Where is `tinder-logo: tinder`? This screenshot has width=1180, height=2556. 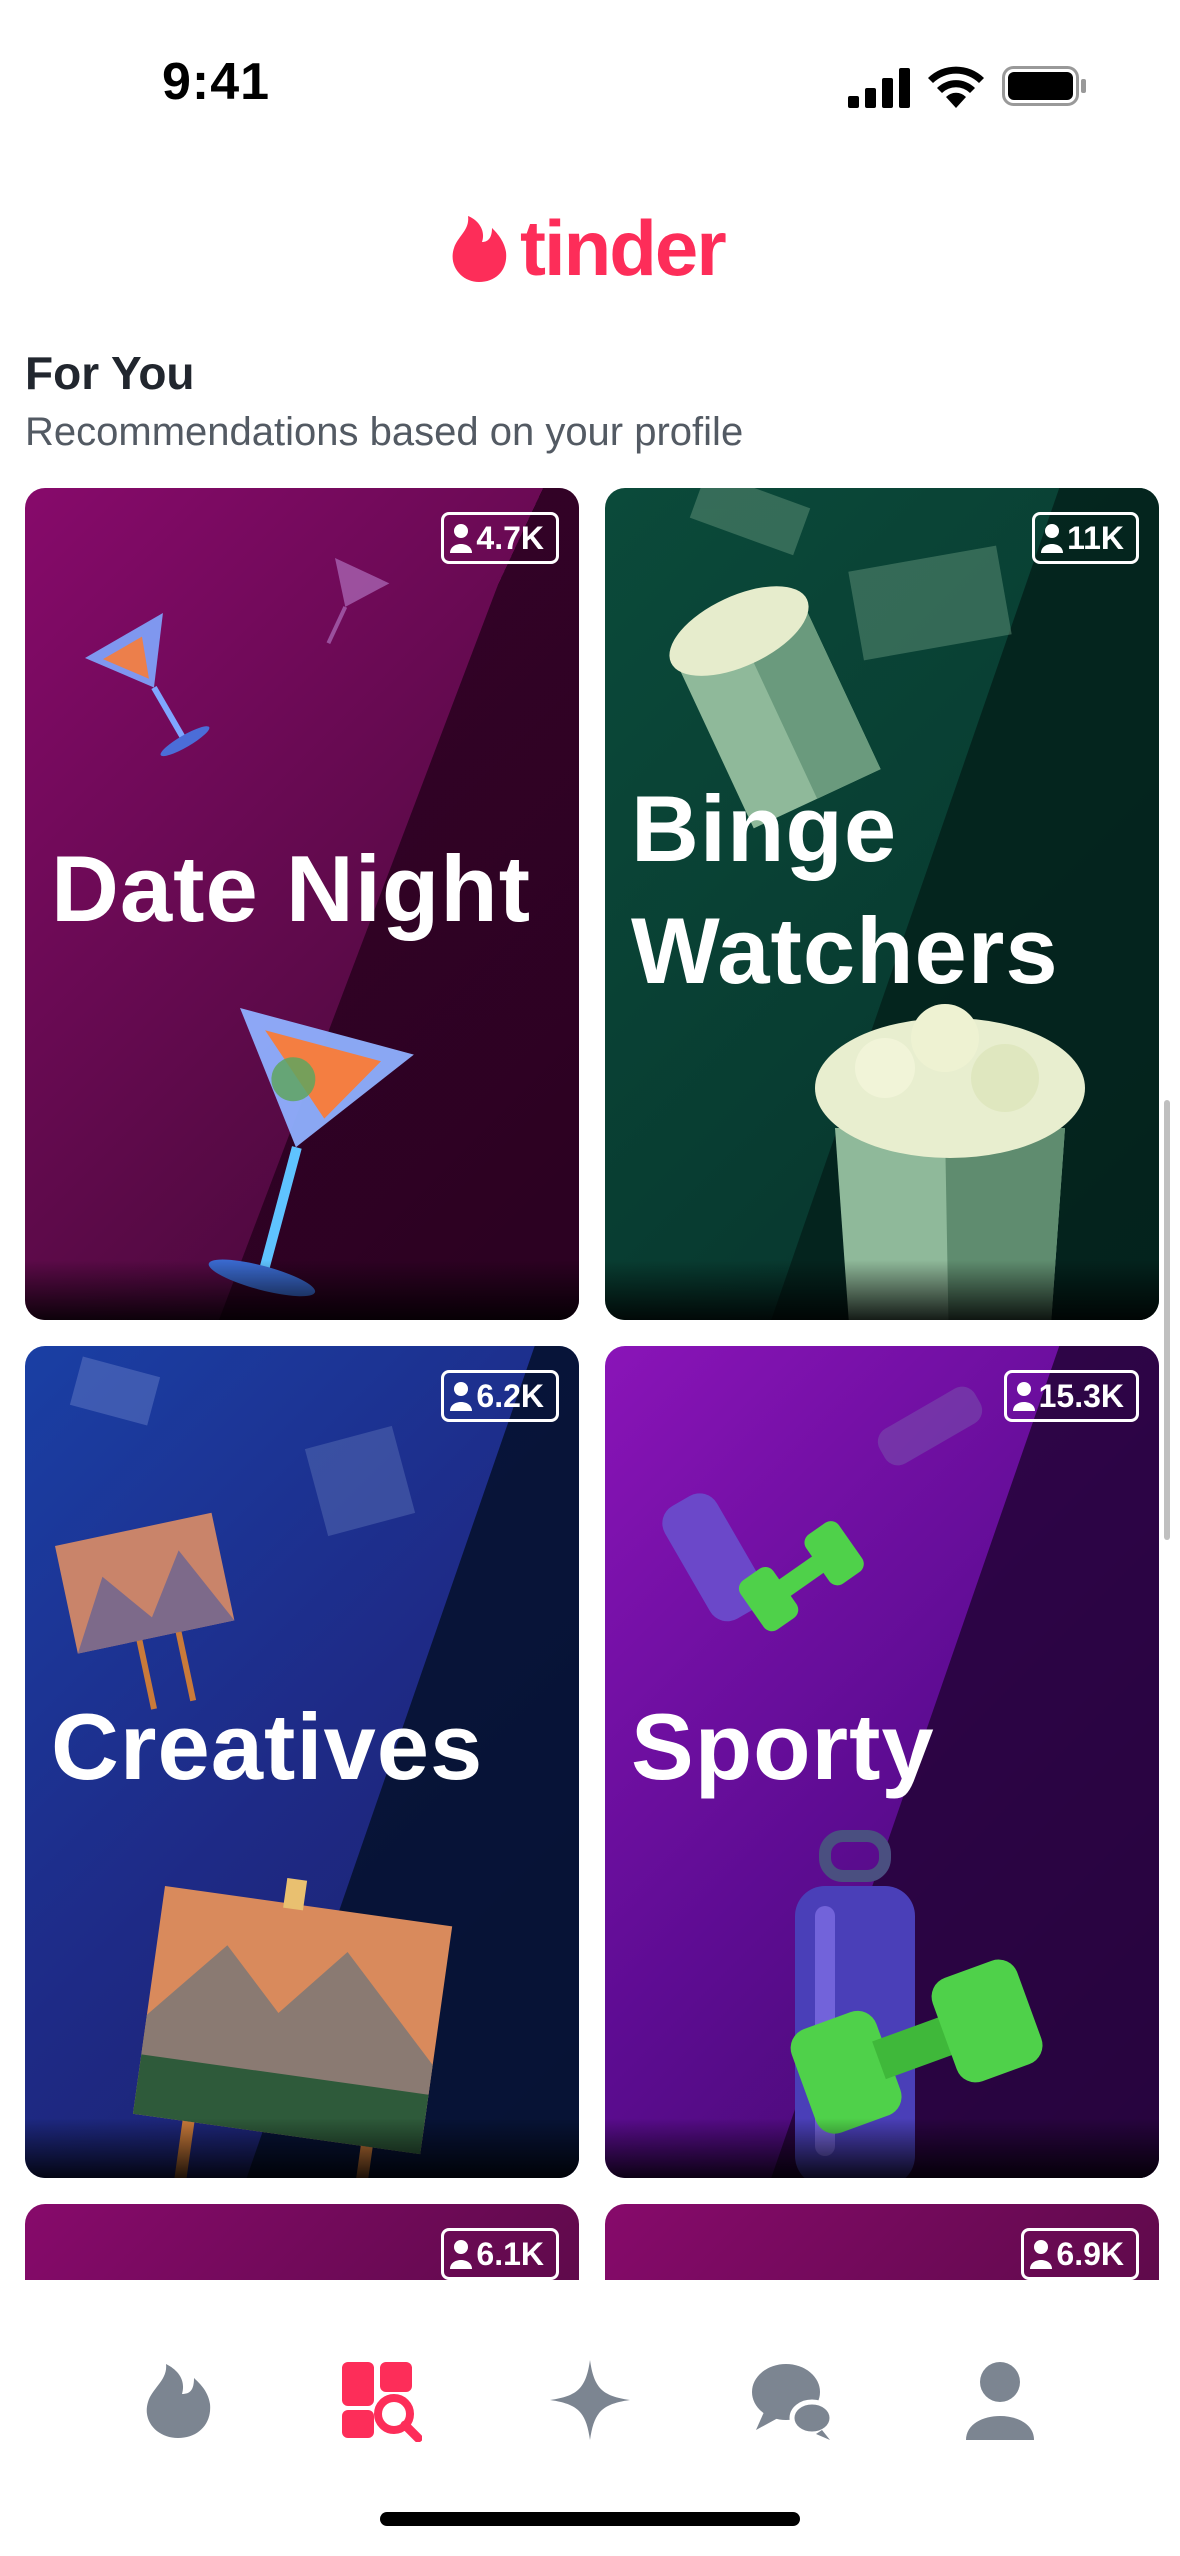 tinder-logo: tinder is located at coordinates (587, 248).